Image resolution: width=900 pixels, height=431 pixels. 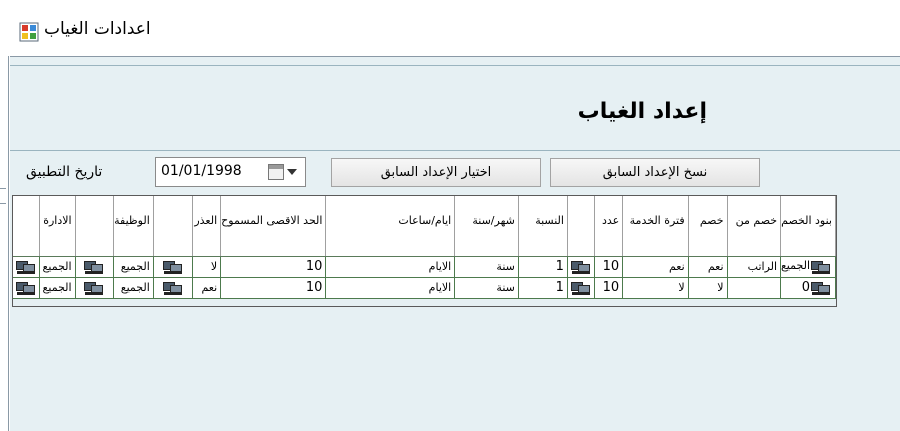 I want to click on cell-deduction-item: الجميع, so click(x=808, y=267).